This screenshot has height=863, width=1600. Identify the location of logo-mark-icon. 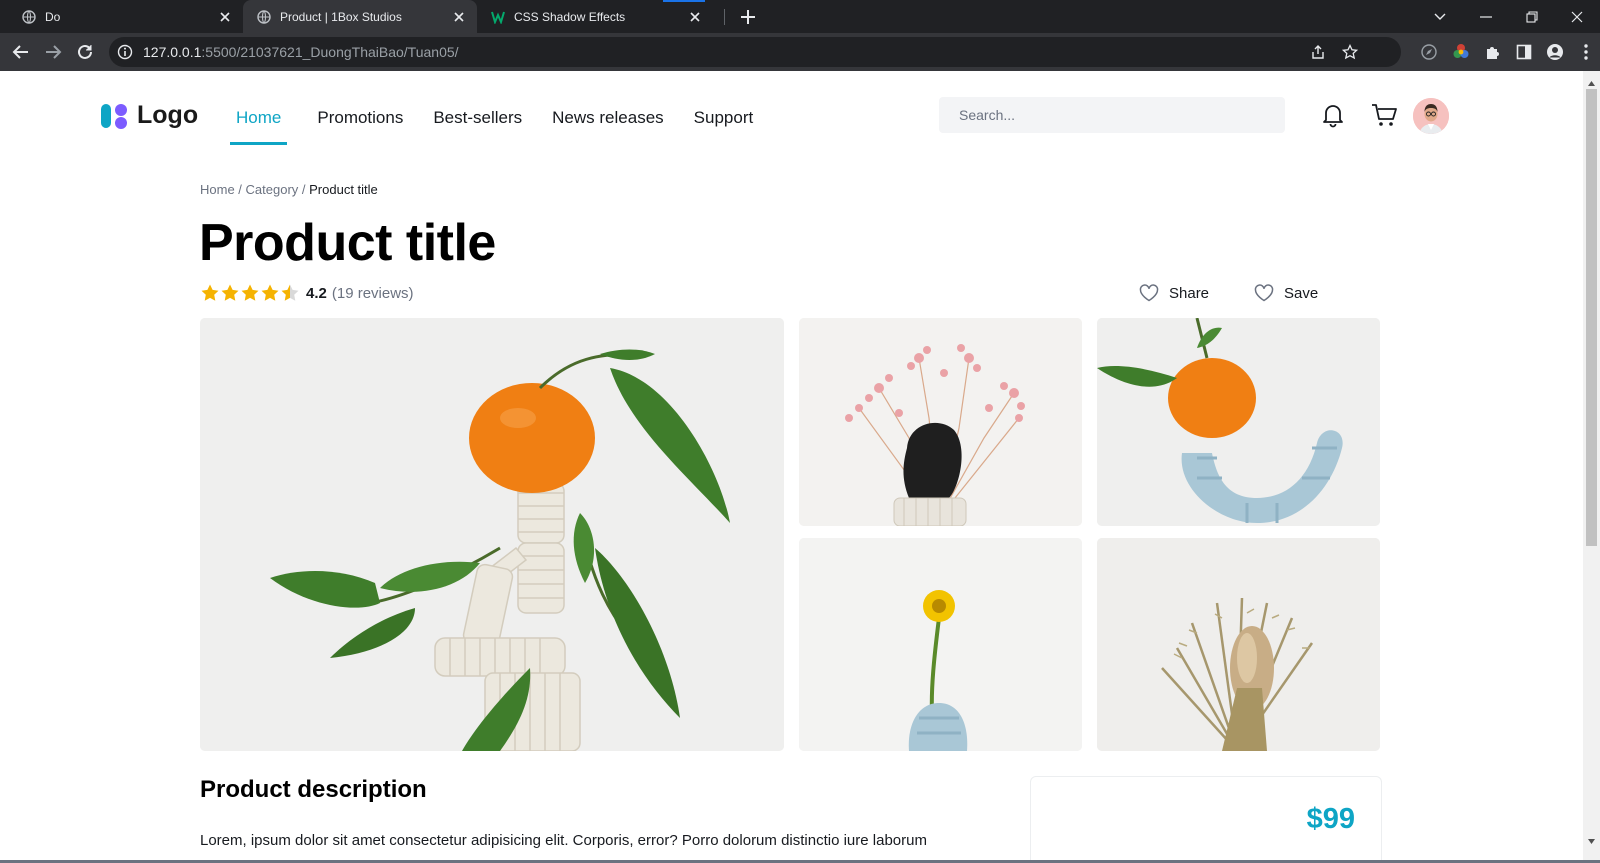
(115, 116).